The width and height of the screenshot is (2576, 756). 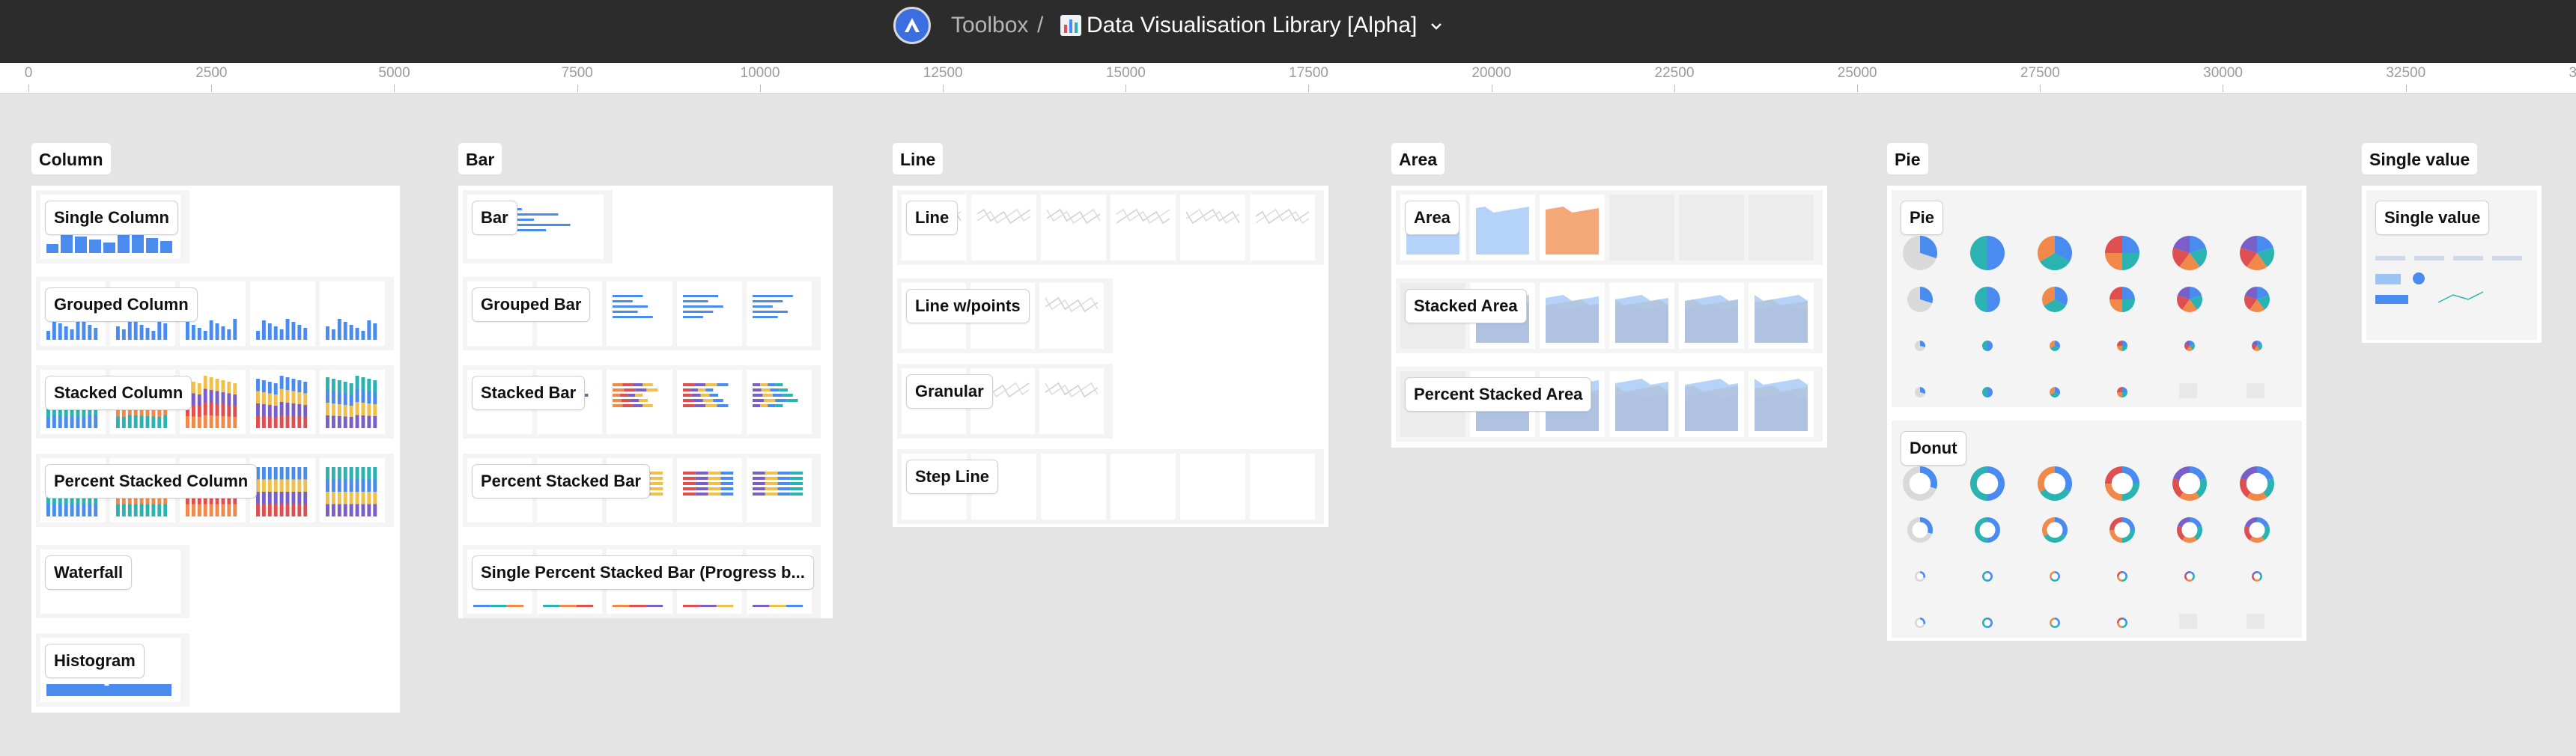 I want to click on component-title: Grouped Column, so click(x=121, y=305).